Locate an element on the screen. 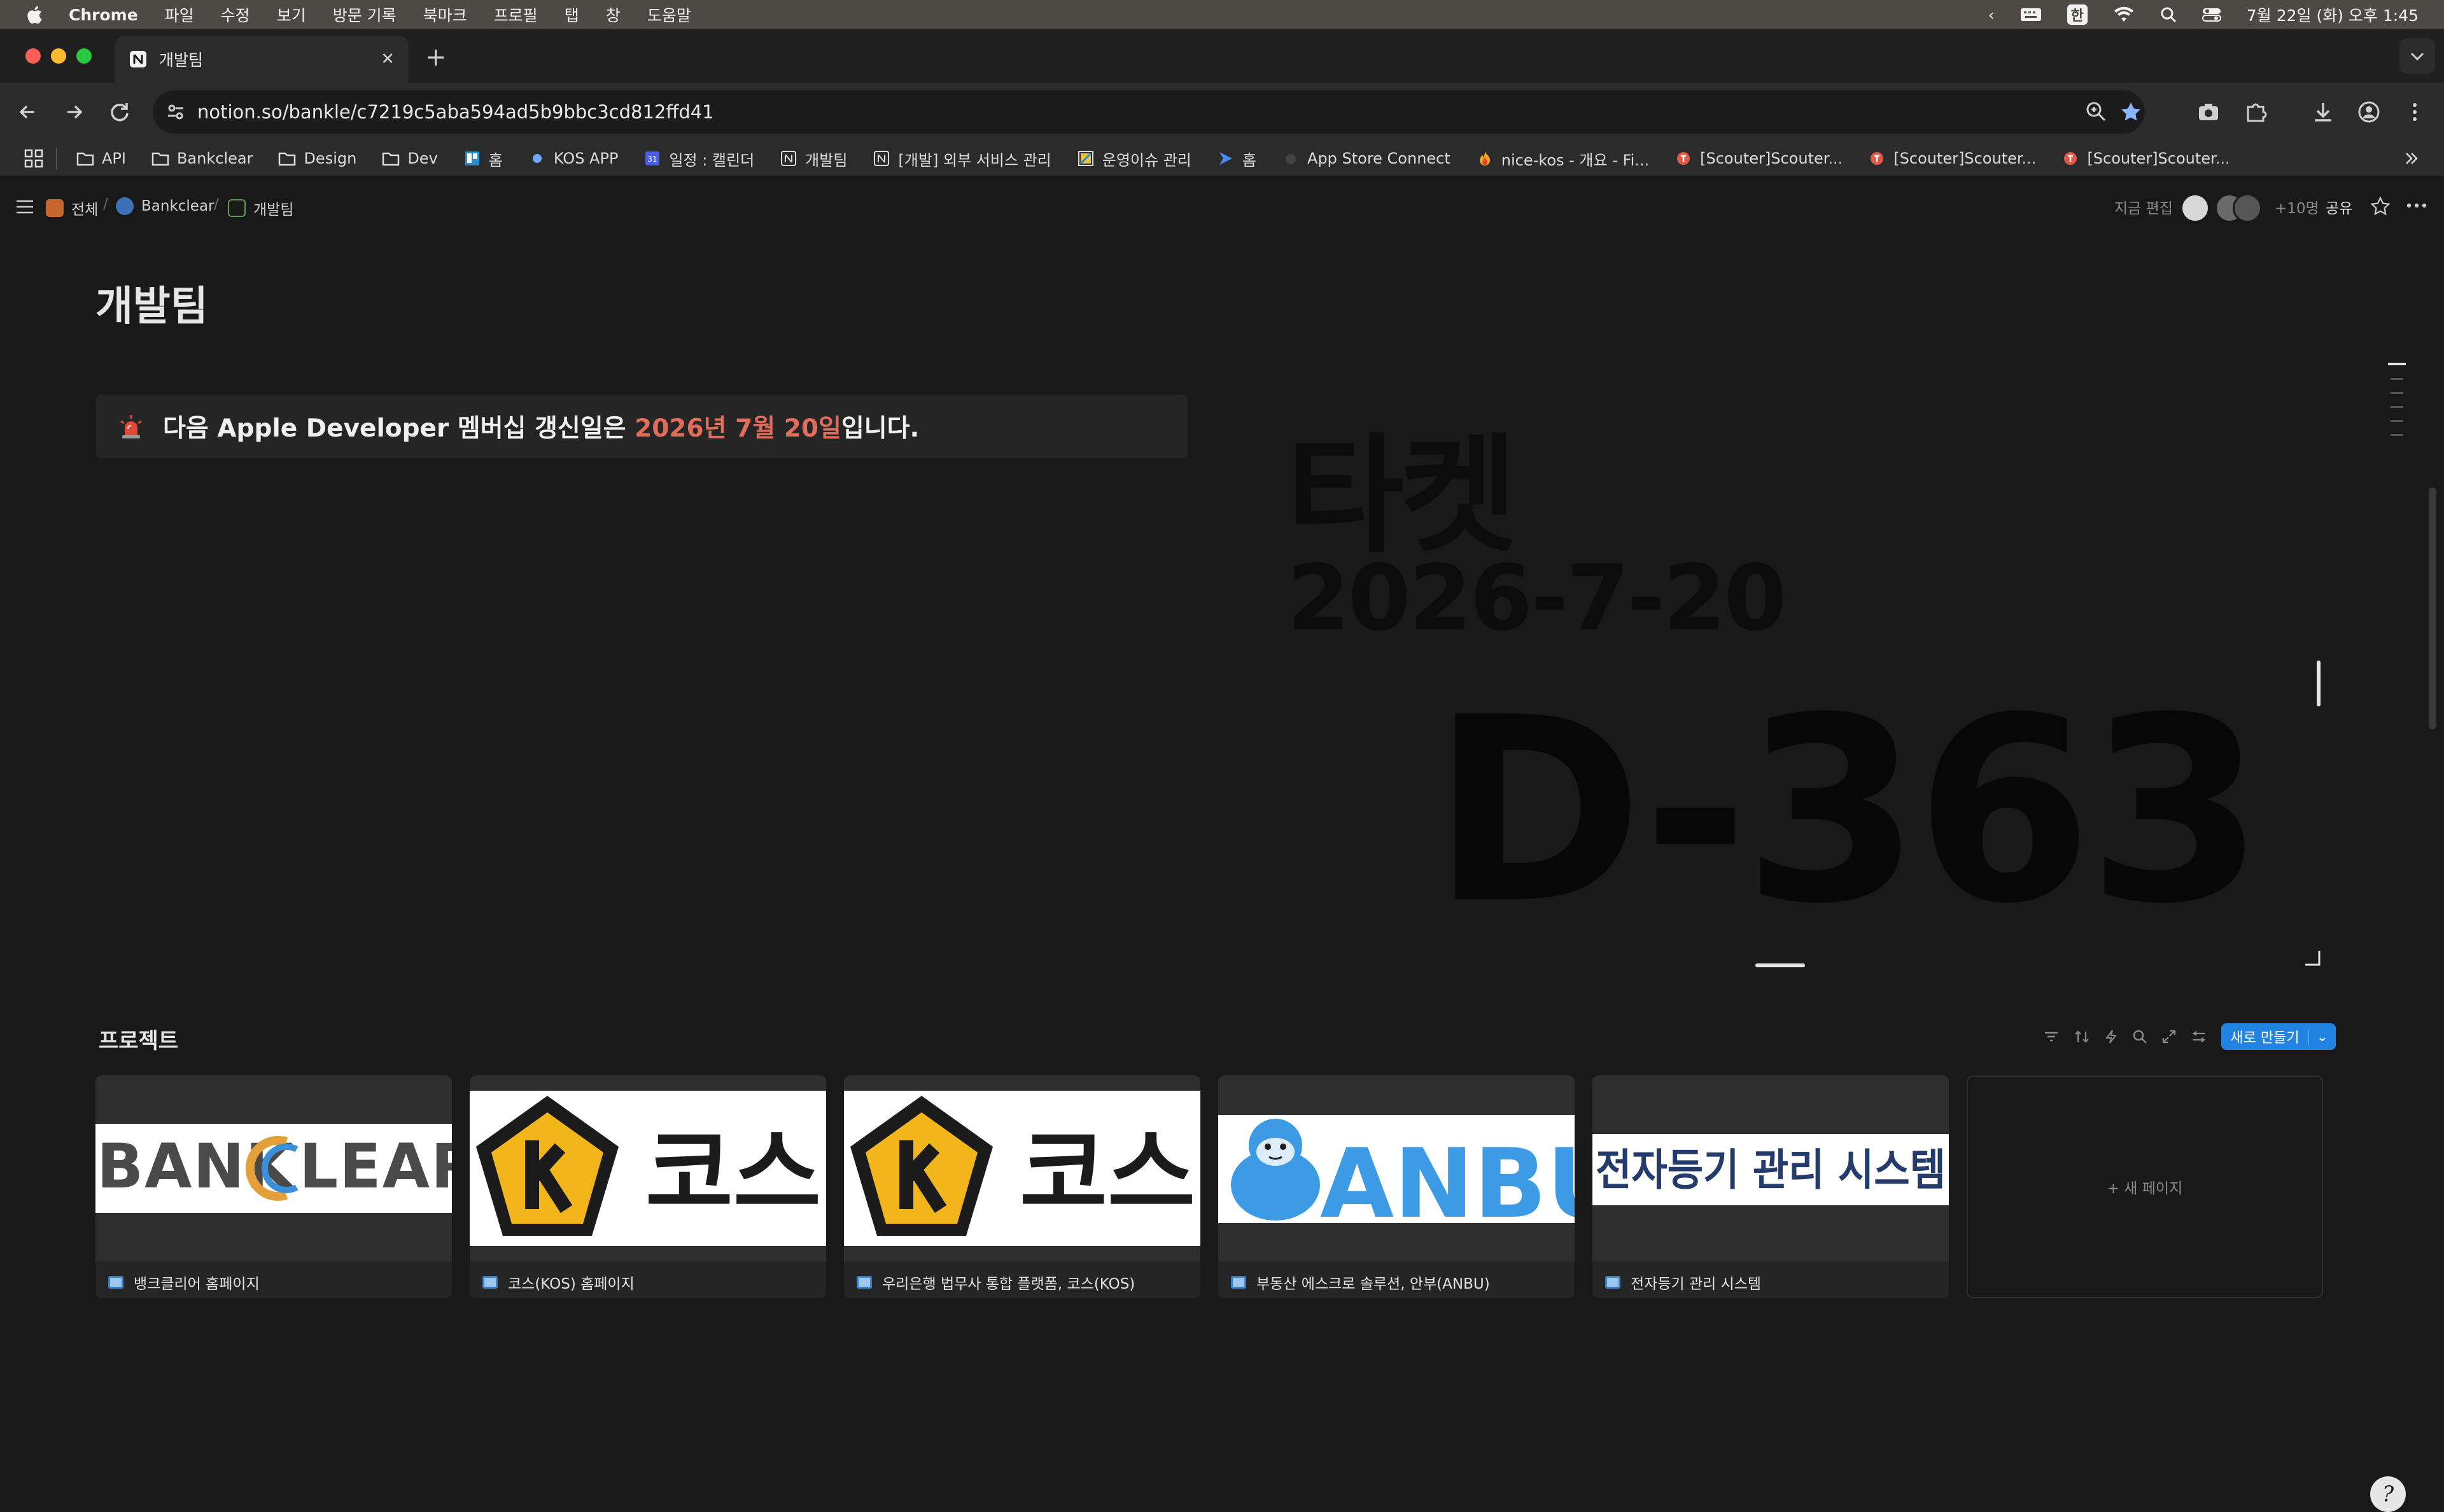 Image resolution: width=2444 pixels, height=1512 pixels. menu-file: 파일 is located at coordinates (179, 14).